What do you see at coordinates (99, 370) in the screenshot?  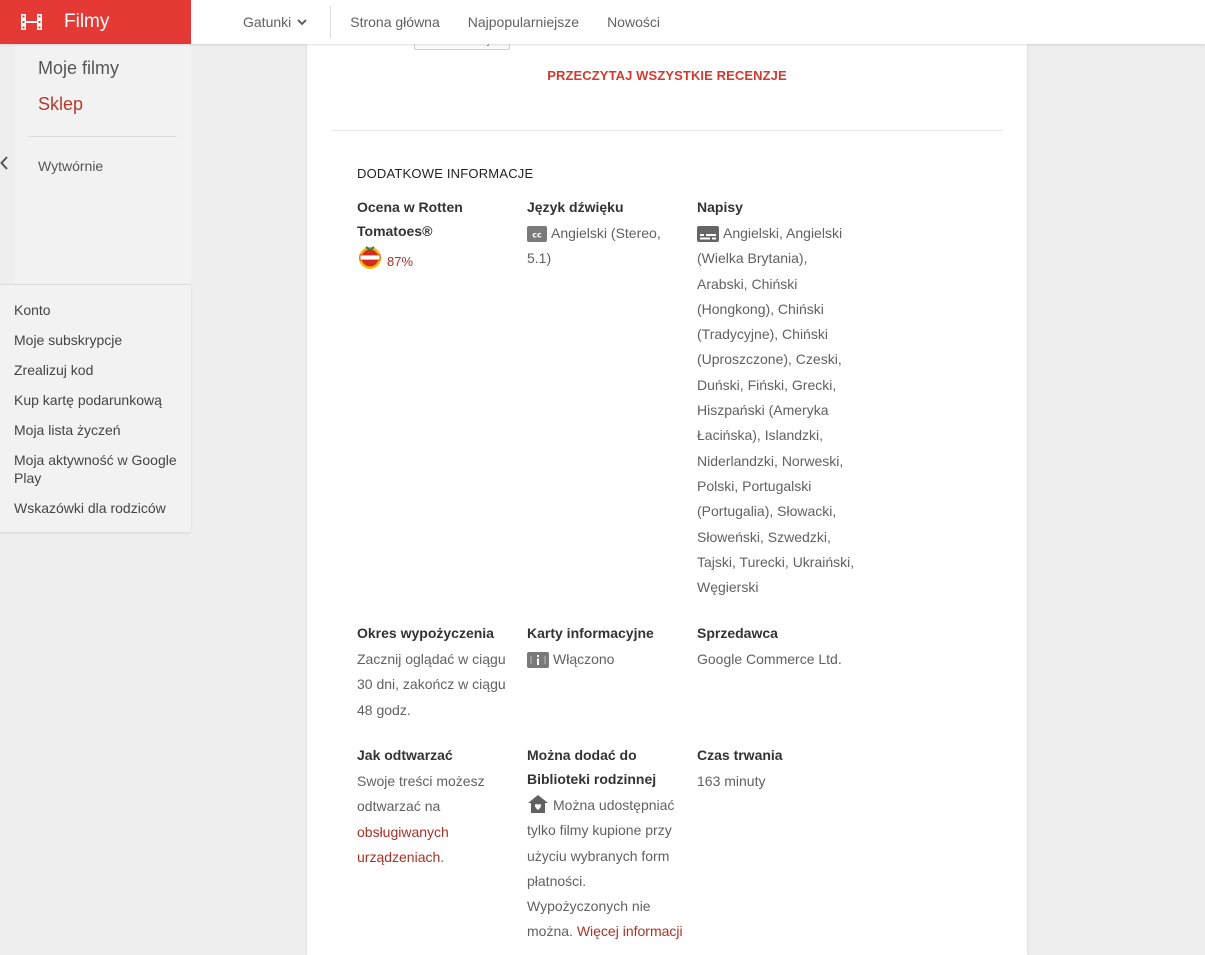 I see `menu-item-redeem: Zrealizuj kod` at bounding box center [99, 370].